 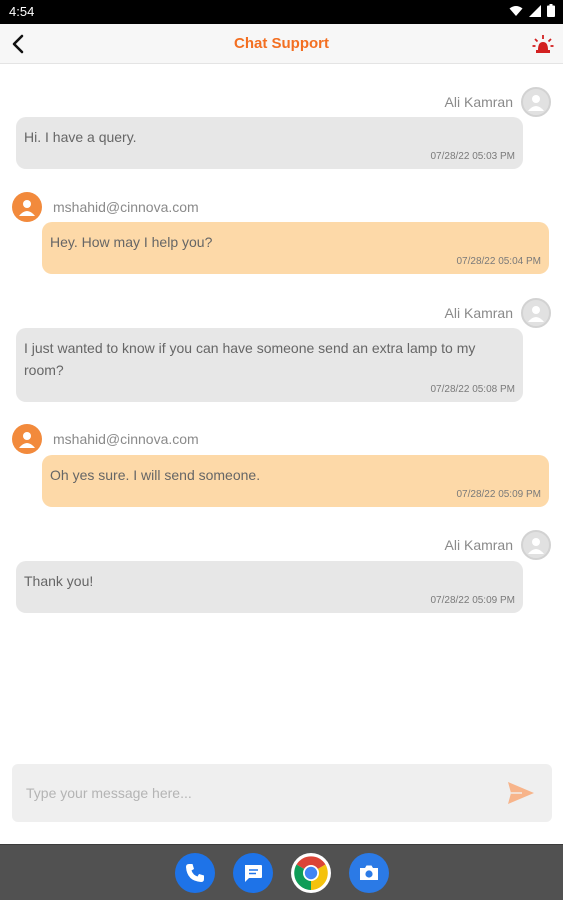 What do you see at coordinates (516, 10) in the screenshot?
I see `wifi-icon` at bounding box center [516, 10].